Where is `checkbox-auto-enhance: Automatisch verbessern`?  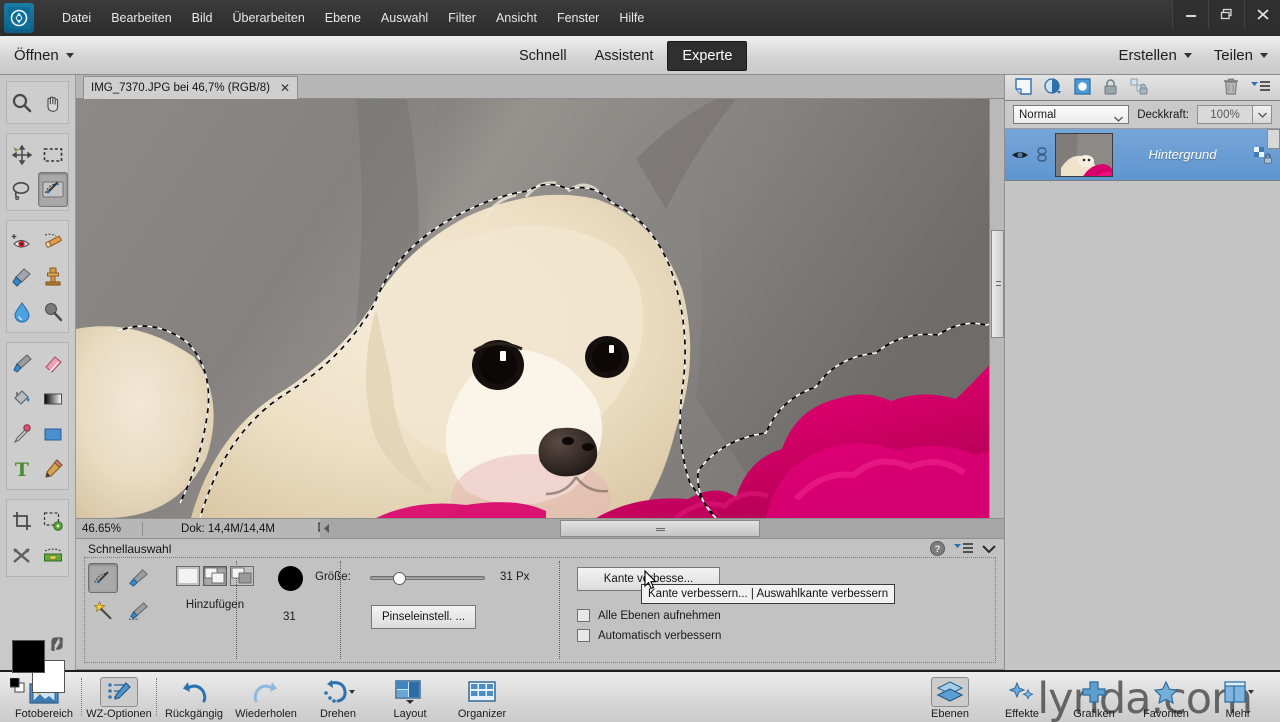 checkbox-auto-enhance: Automatisch verbessern is located at coordinates (649, 635).